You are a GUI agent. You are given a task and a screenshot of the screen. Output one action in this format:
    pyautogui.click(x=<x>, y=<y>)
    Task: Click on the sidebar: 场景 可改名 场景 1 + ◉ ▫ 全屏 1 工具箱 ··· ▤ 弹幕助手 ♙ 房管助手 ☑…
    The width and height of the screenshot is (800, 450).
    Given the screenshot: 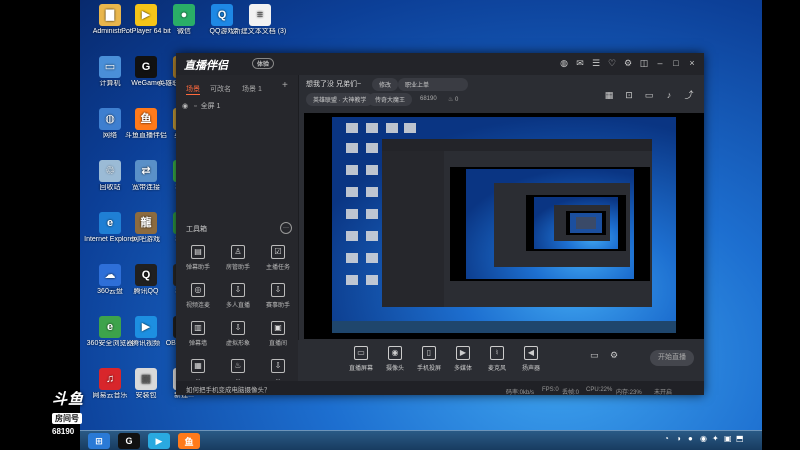 What is the action you would take?
    pyautogui.click(x=237, y=228)
    